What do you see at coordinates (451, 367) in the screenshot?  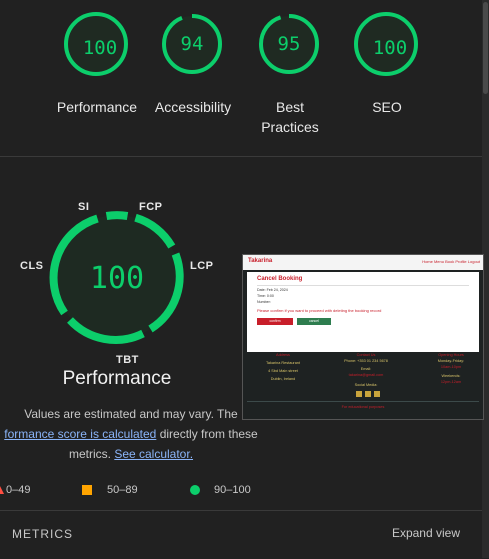 I see `thumb-footer-col3-line2: 10am-10pm` at bounding box center [451, 367].